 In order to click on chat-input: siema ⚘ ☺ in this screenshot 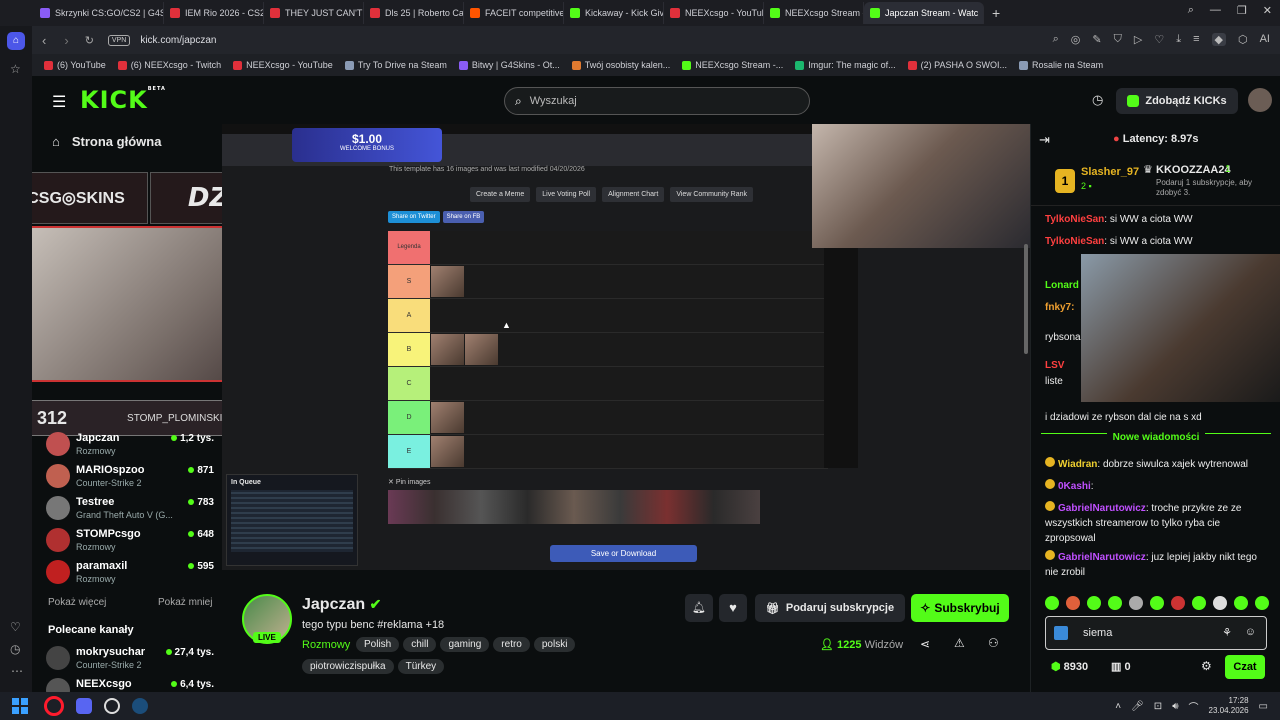, I will do `click(1156, 633)`.